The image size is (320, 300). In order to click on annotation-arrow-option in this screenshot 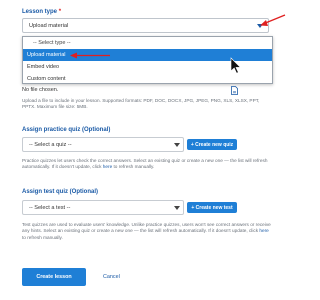, I will do `click(90, 55)`.